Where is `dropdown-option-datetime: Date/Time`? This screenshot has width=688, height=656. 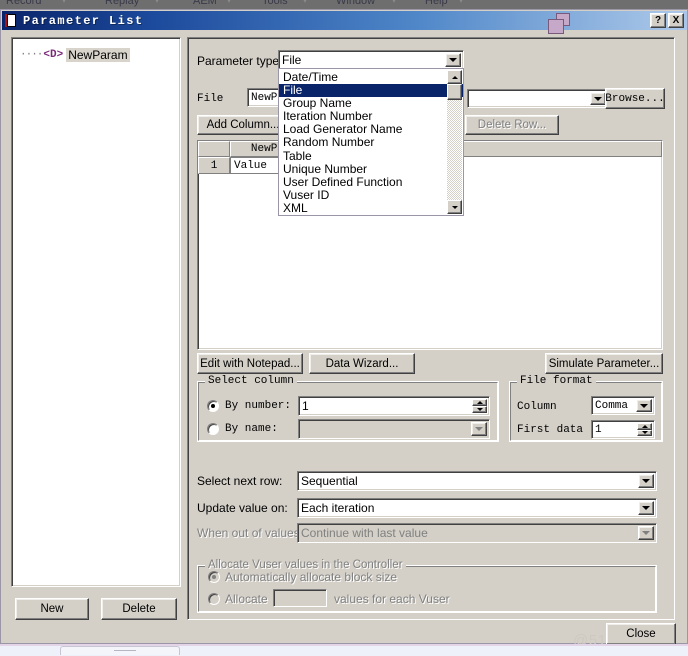
dropdown-option-datetime: Date/Time is located at coordinates (371, 77).